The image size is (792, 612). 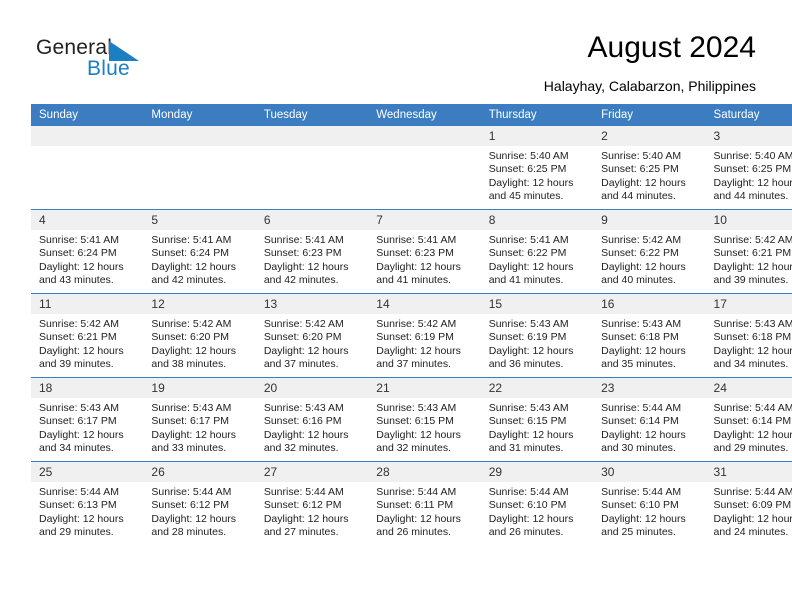 What do you see at coordinates (81, 273) in the screenshot?
I see `daylight-text: Daylight: 12 hours and 43 minutes.` at bounding box center [81, 273].